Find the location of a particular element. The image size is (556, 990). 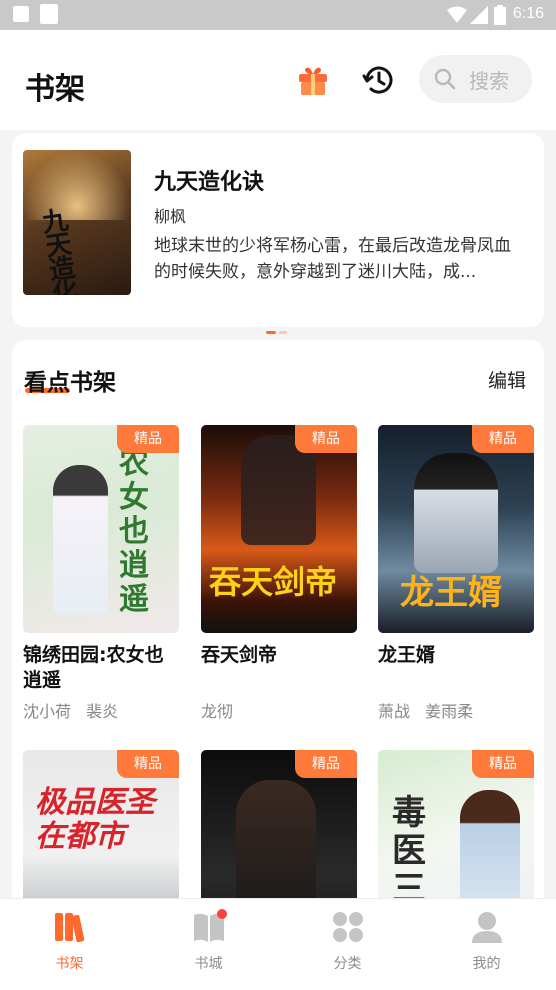

cover-title-text: 极品医圣在都市 is located at coordinates (95, 819).